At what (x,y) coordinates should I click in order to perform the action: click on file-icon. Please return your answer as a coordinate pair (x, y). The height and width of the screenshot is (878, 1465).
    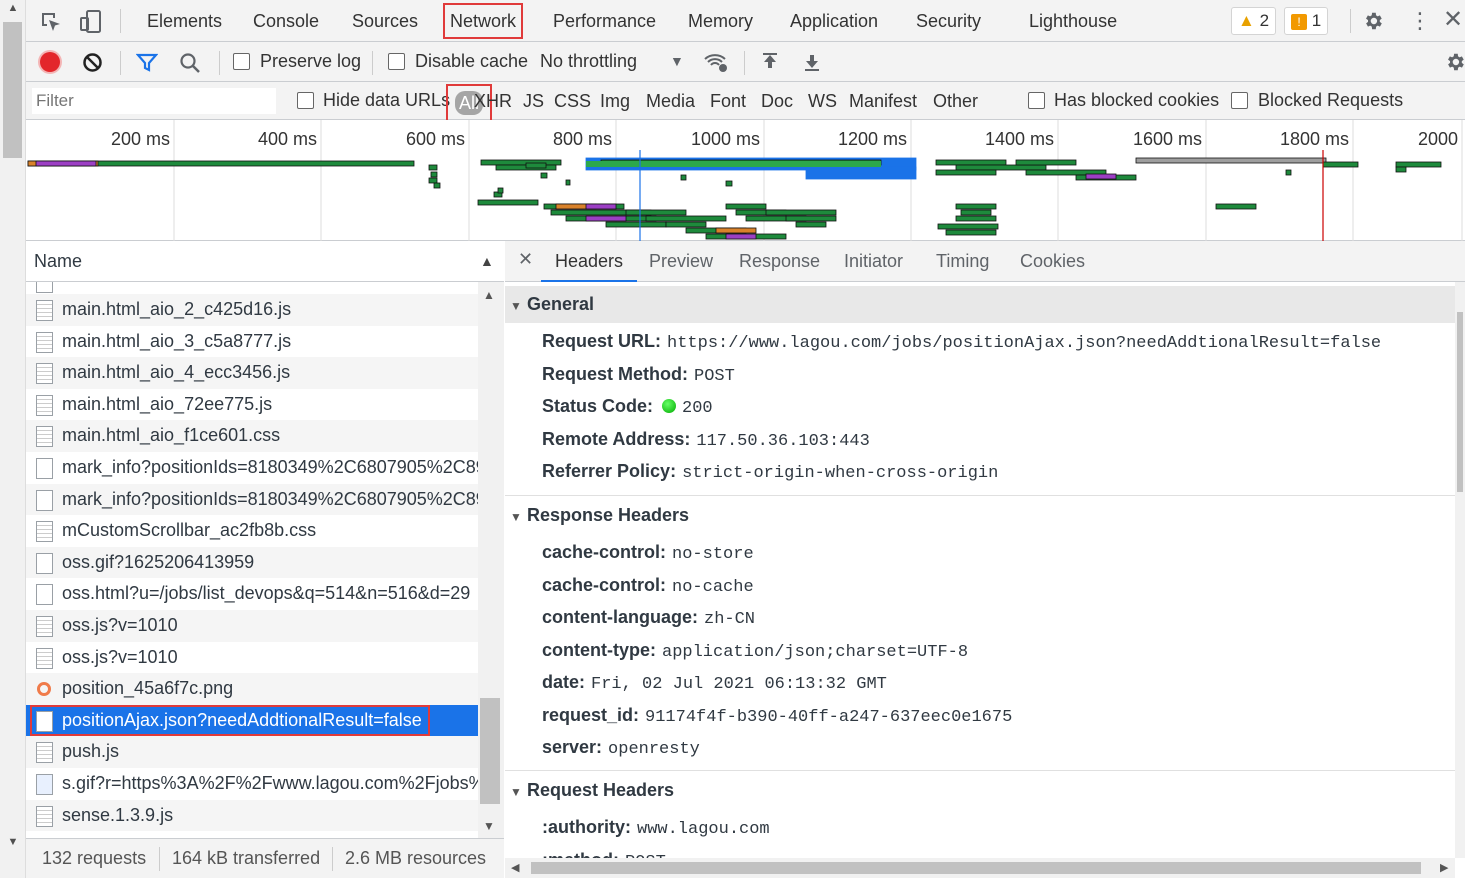
    Looking at the image, I should click on (44, 287).